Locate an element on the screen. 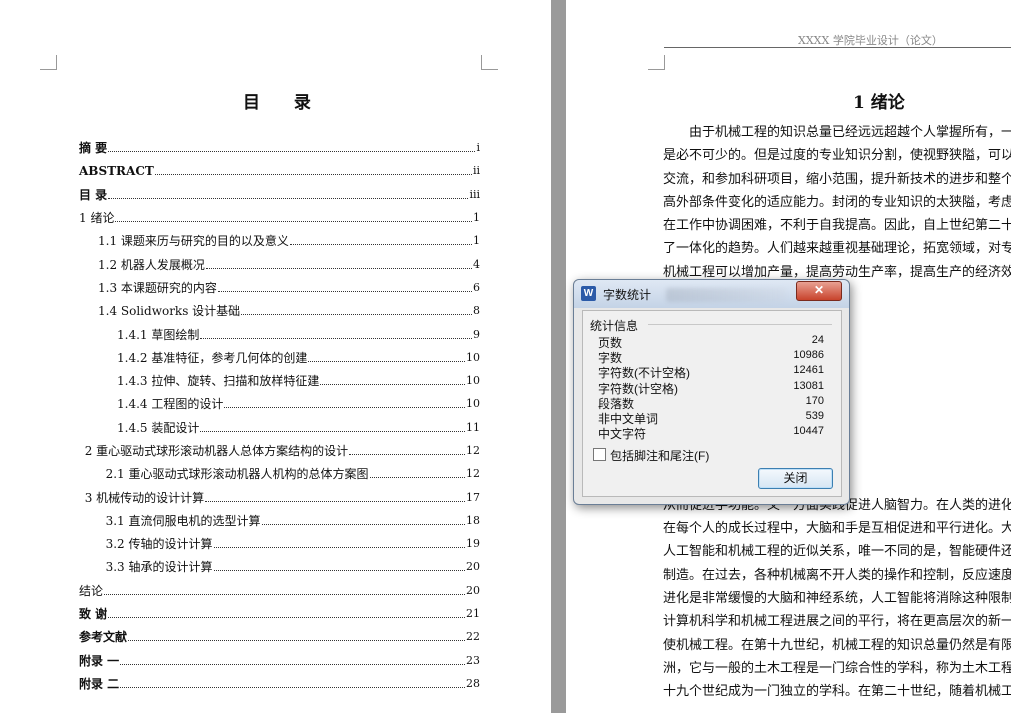  toc-entry: 2 重心驱动式球形滚动机器人总体方案结构的设计 12 is located at coordinates (279, 450).